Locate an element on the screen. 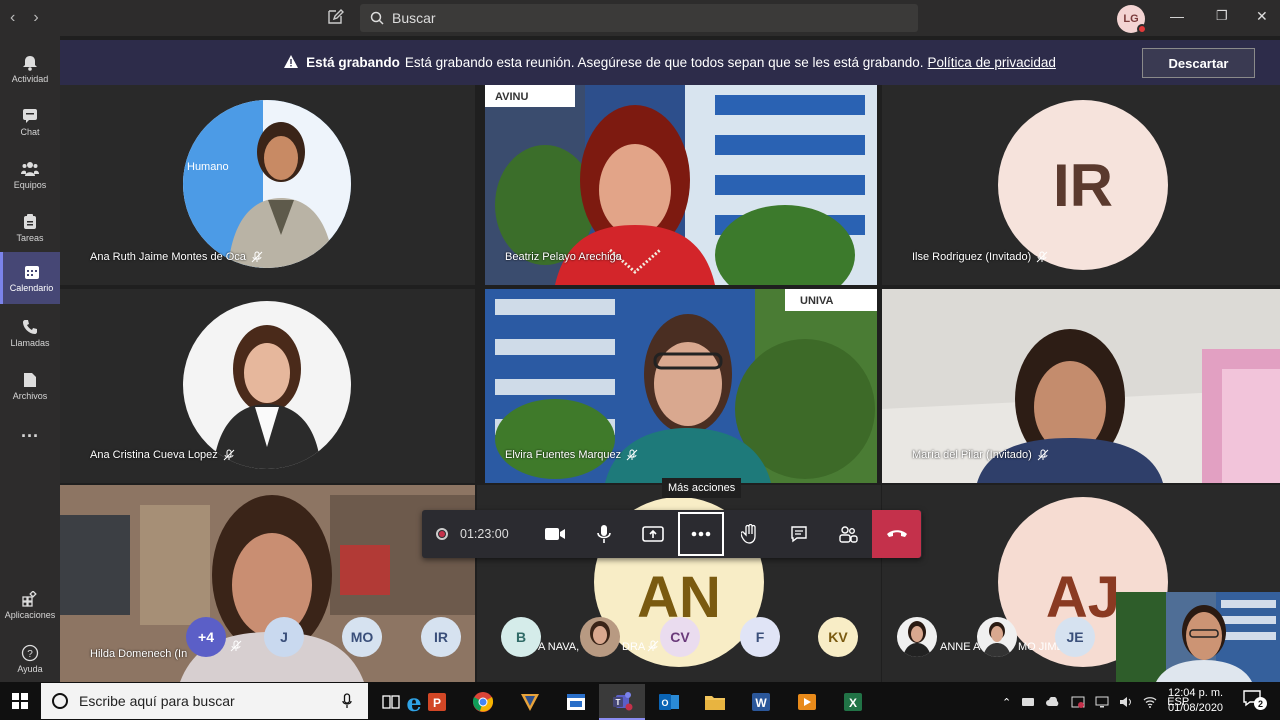 Image resolution: width=1280 pixels, height=720 pixels. taskbar-app-outlook: O is located at coordinates (669, 702).